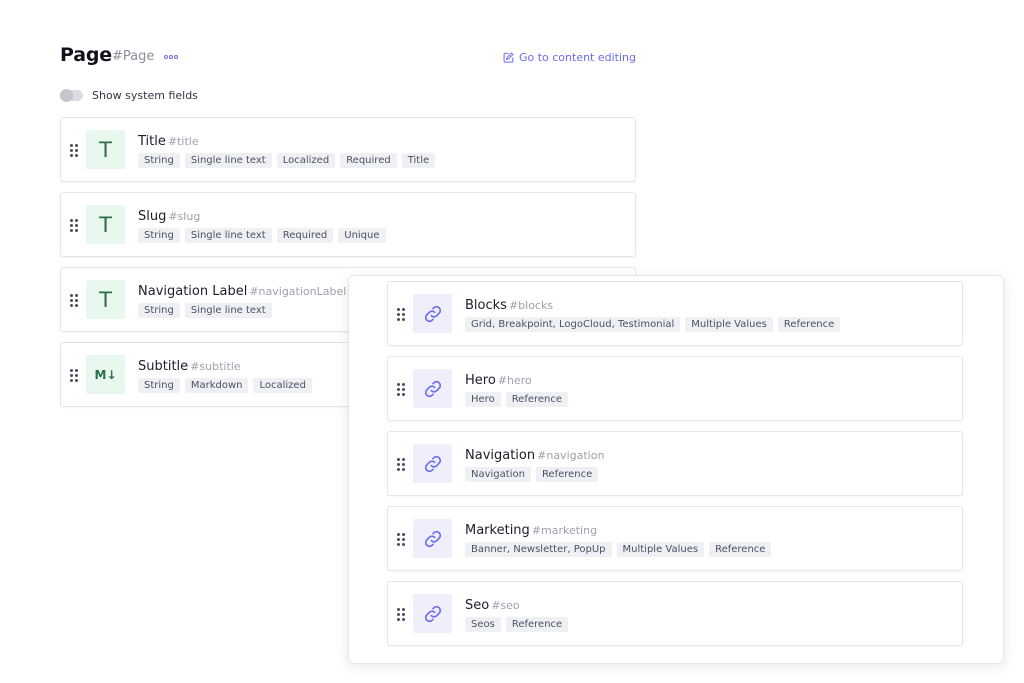 This screenshot has height=683, width=1024. I want to click on field-api-id: #navigationLabel, so click(298, 291).